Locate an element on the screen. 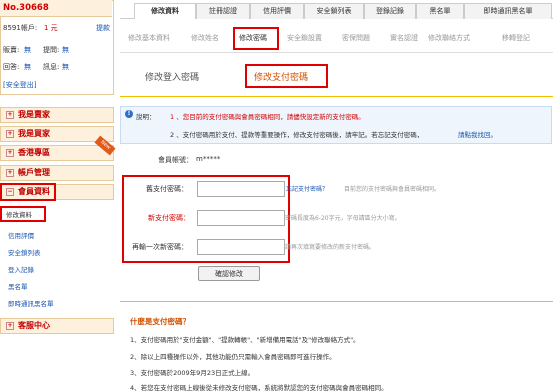 The image size is (553, 392). subtab-name: 修改姓名 is located at coordinates (205, 38).